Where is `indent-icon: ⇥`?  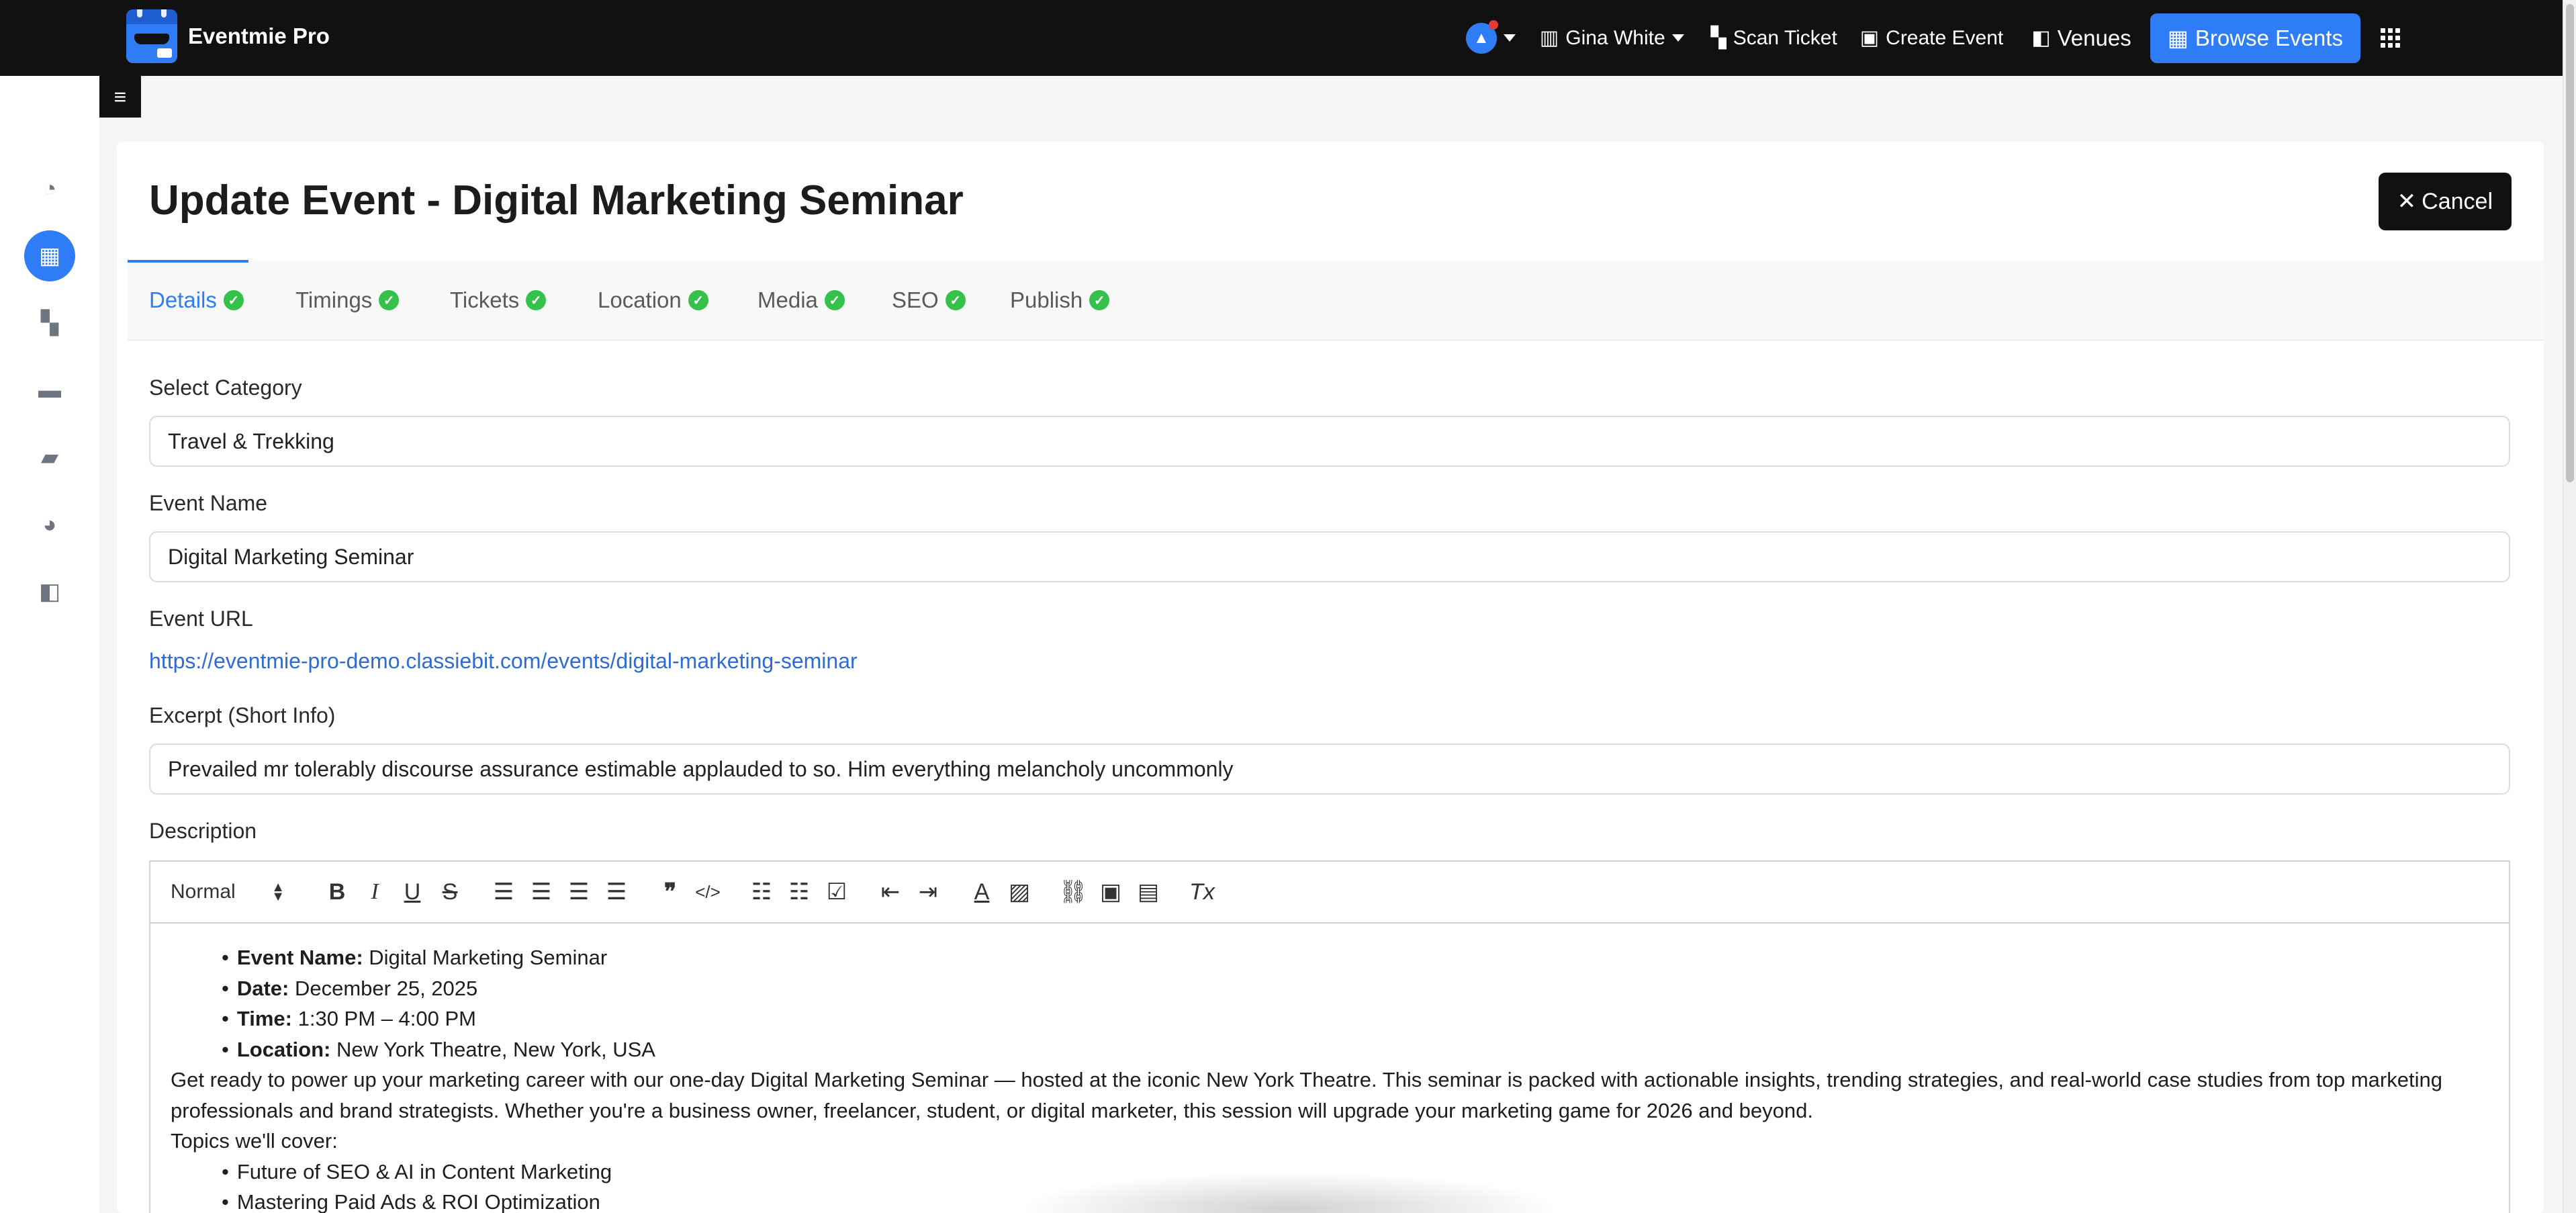
indent-icon: ⇥ is located at coordinates (928, 892).